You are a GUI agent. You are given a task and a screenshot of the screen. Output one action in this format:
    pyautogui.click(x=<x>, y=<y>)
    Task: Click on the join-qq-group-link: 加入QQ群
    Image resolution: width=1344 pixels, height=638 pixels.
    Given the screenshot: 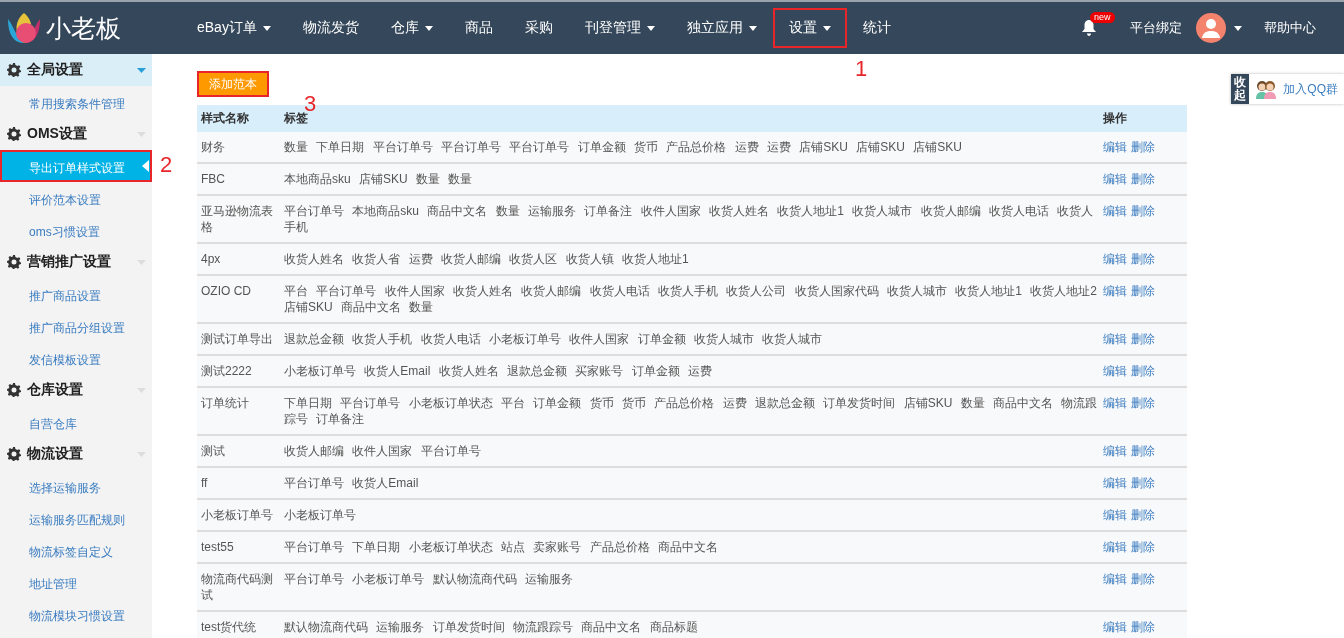 What is the action you would take?
    pyautogui.click(x=1296, y=89)
    